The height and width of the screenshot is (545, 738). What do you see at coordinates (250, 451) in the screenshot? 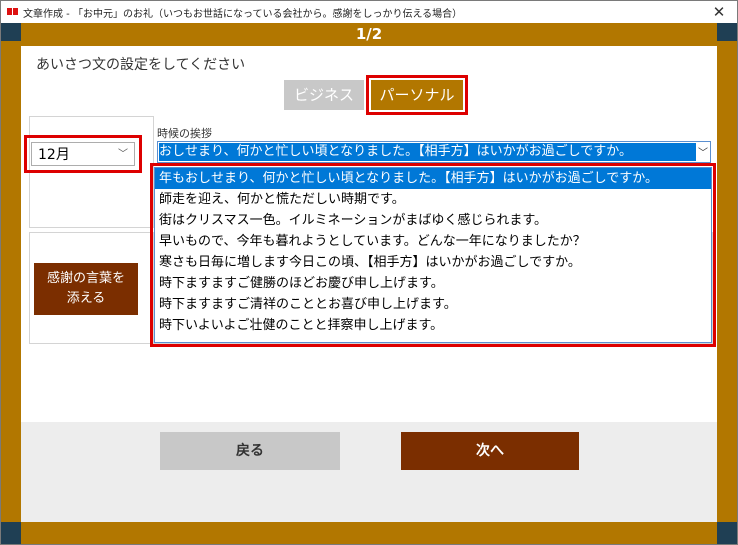
I see `back-button: 戻る` at bounding box center [250, 451].